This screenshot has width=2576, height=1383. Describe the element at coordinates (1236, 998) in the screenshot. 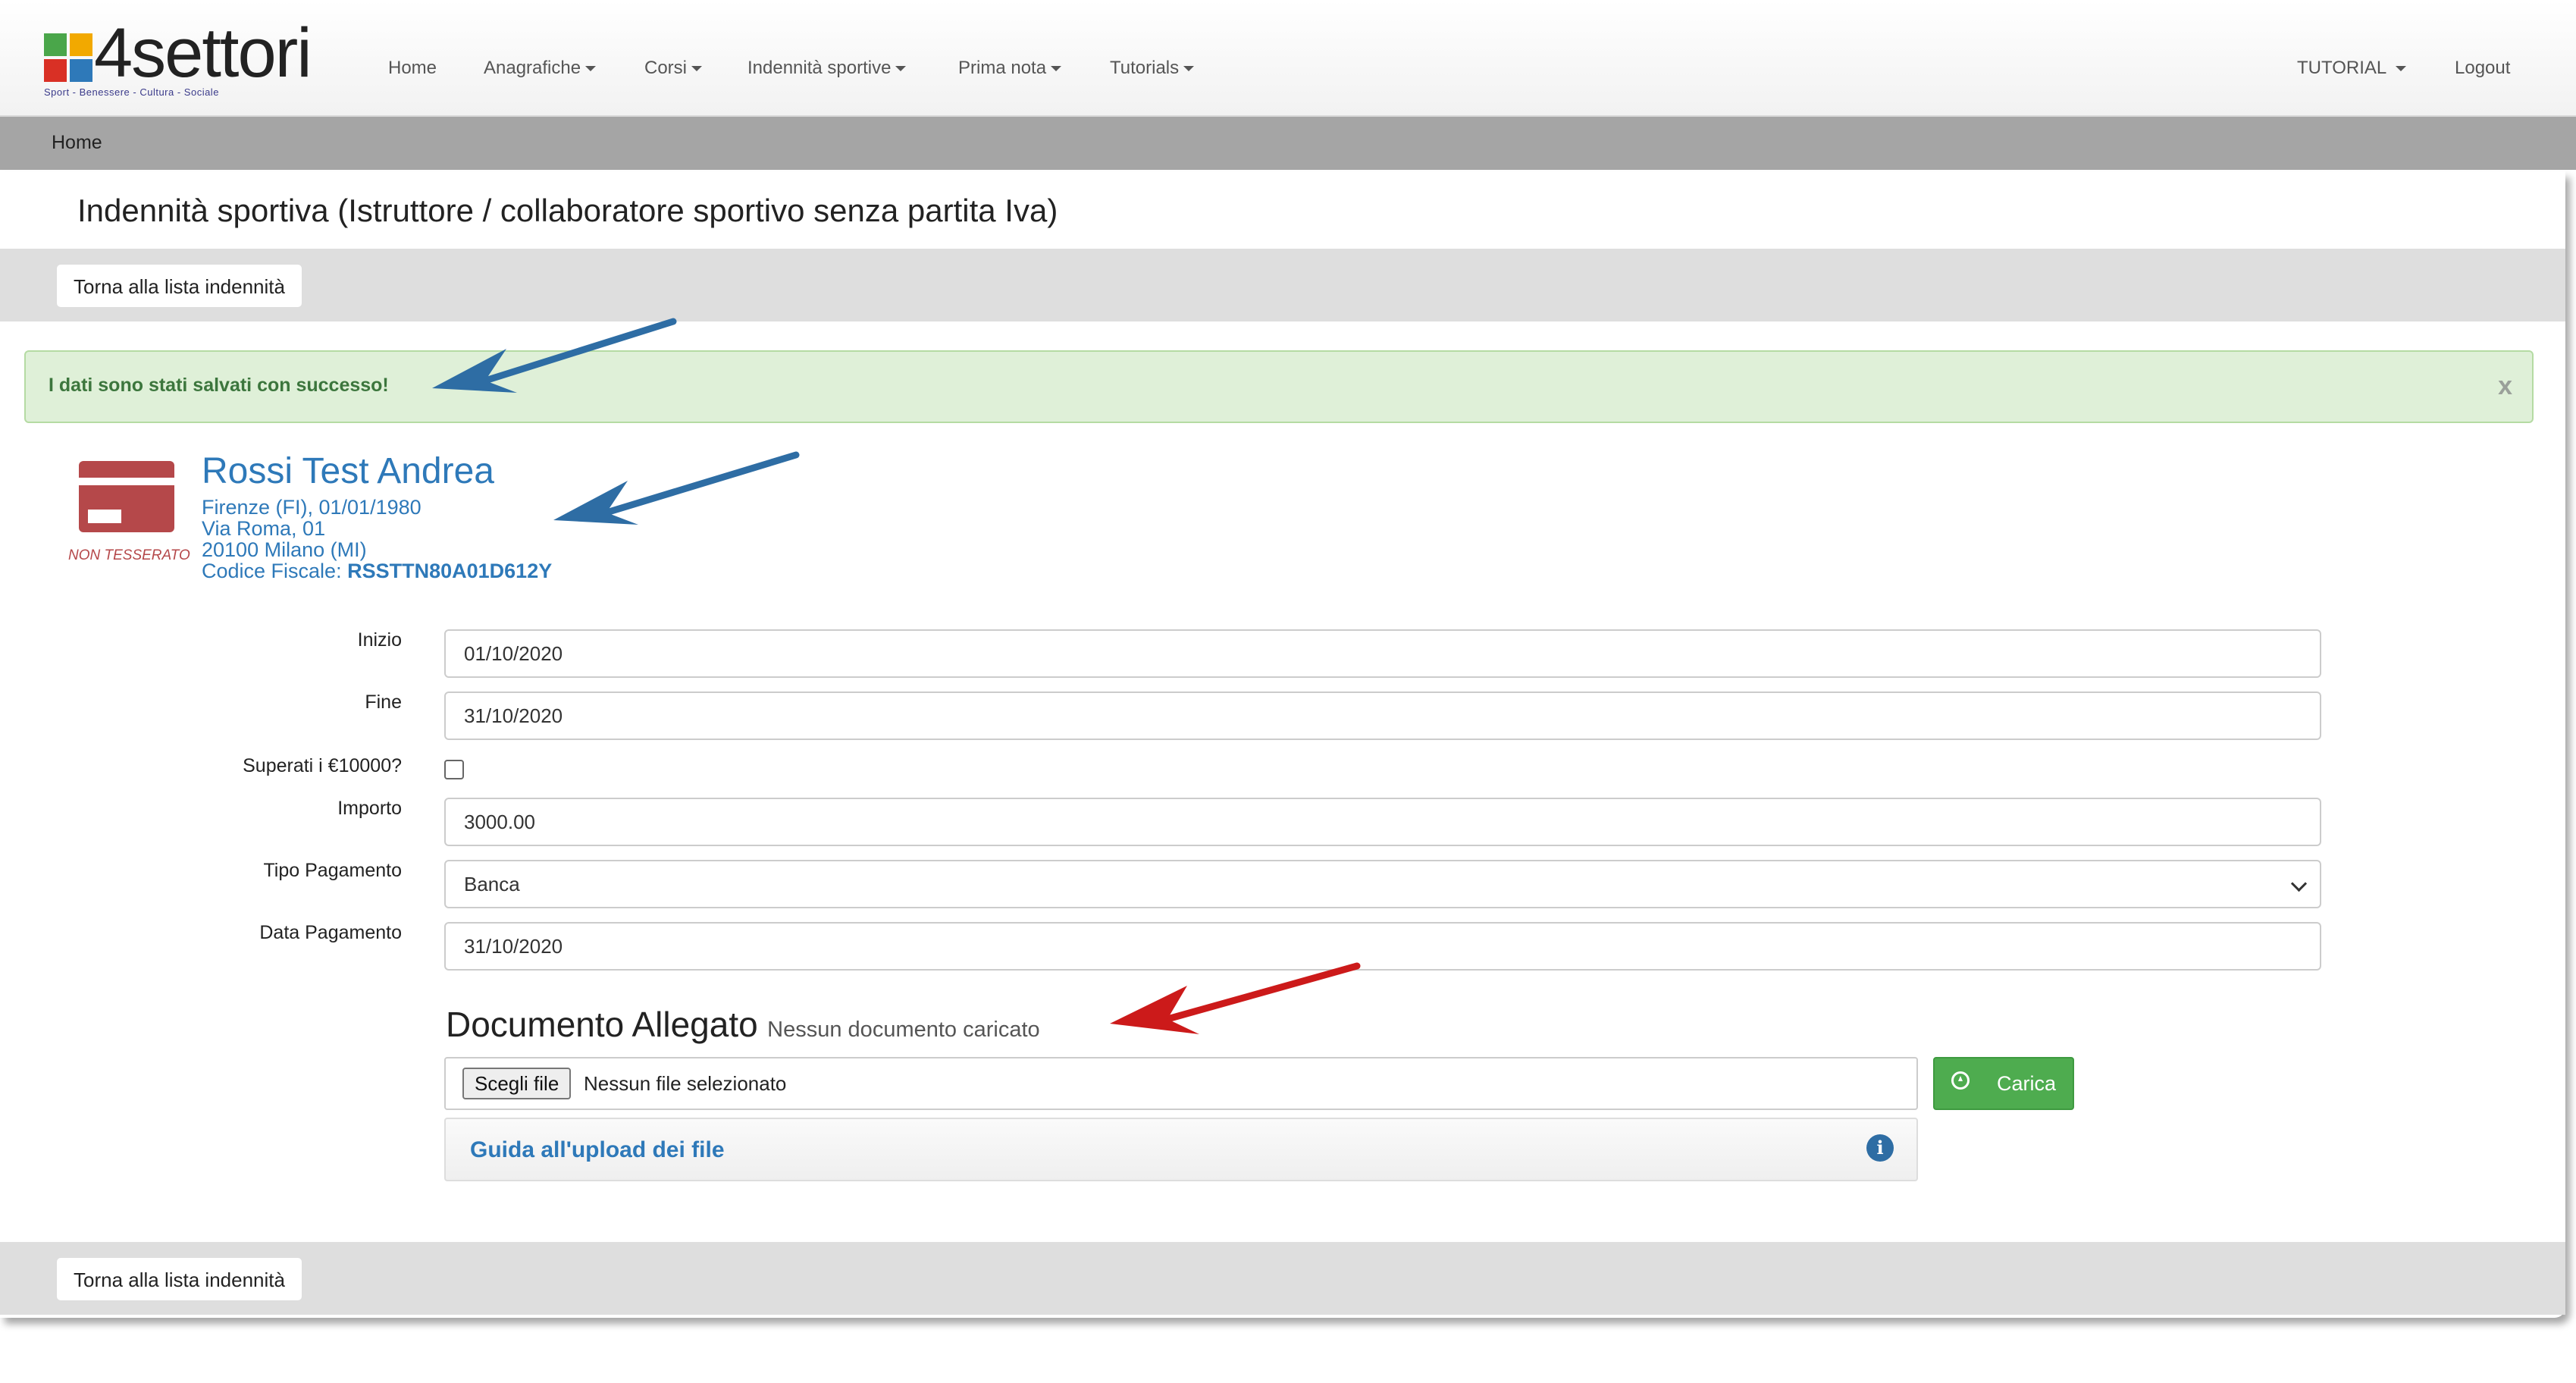

I see `red-arrow-document` at that location.